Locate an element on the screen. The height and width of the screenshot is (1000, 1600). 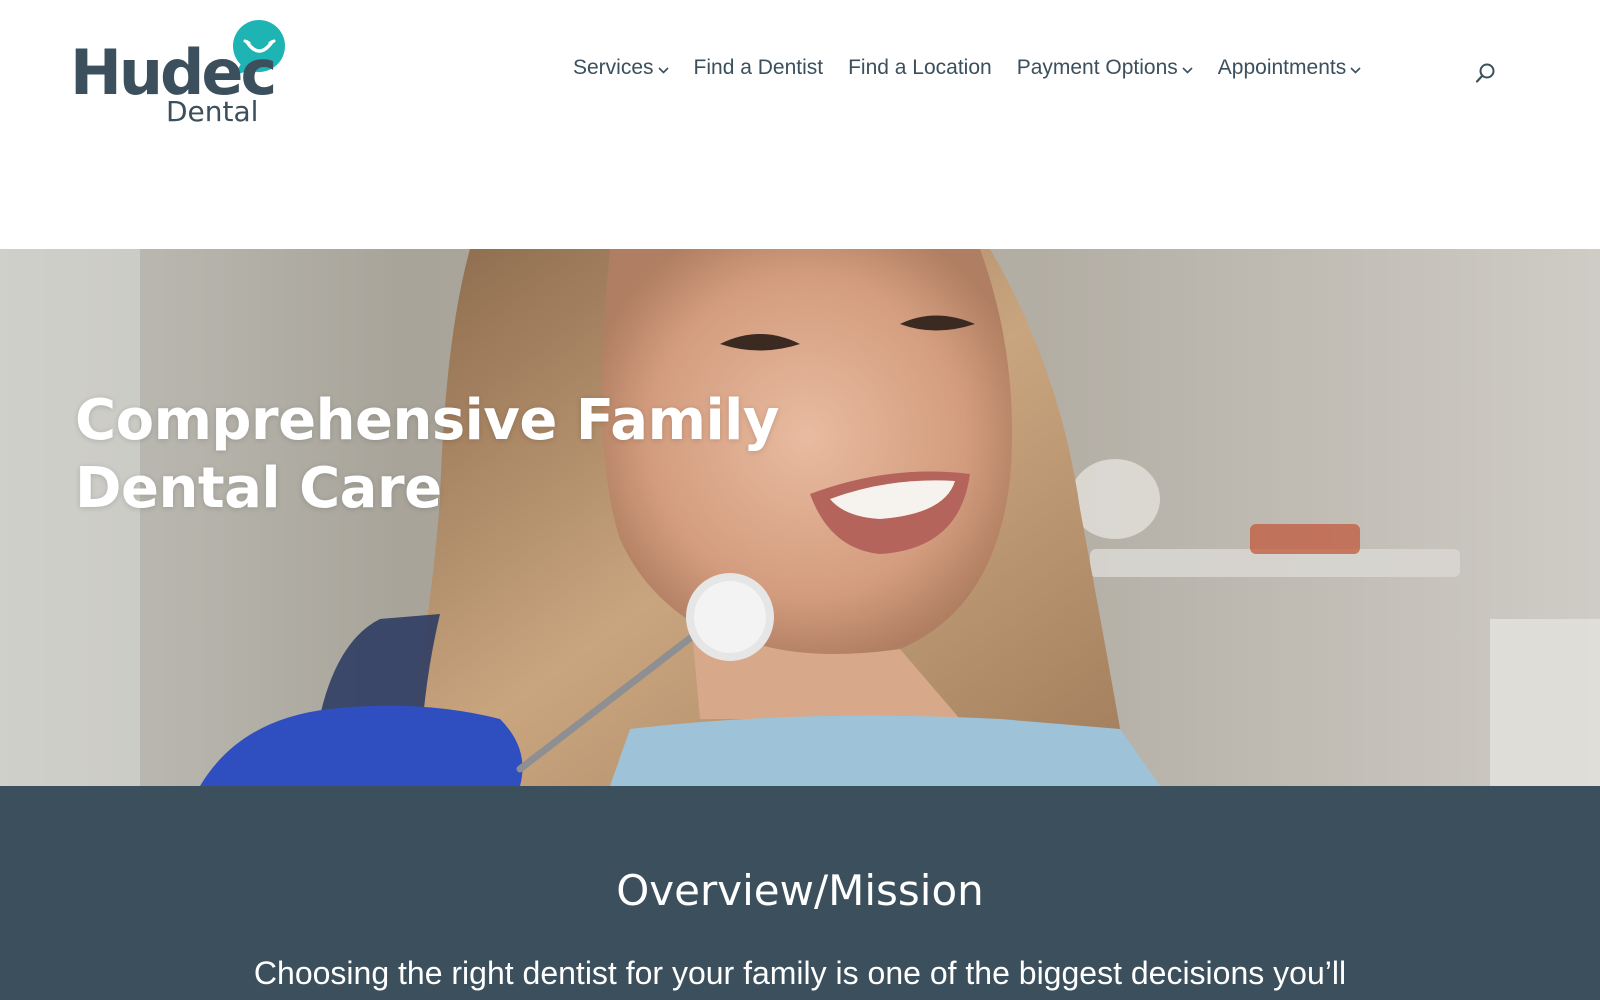
nav-item-services: Services is located at coordinates (621, 68).